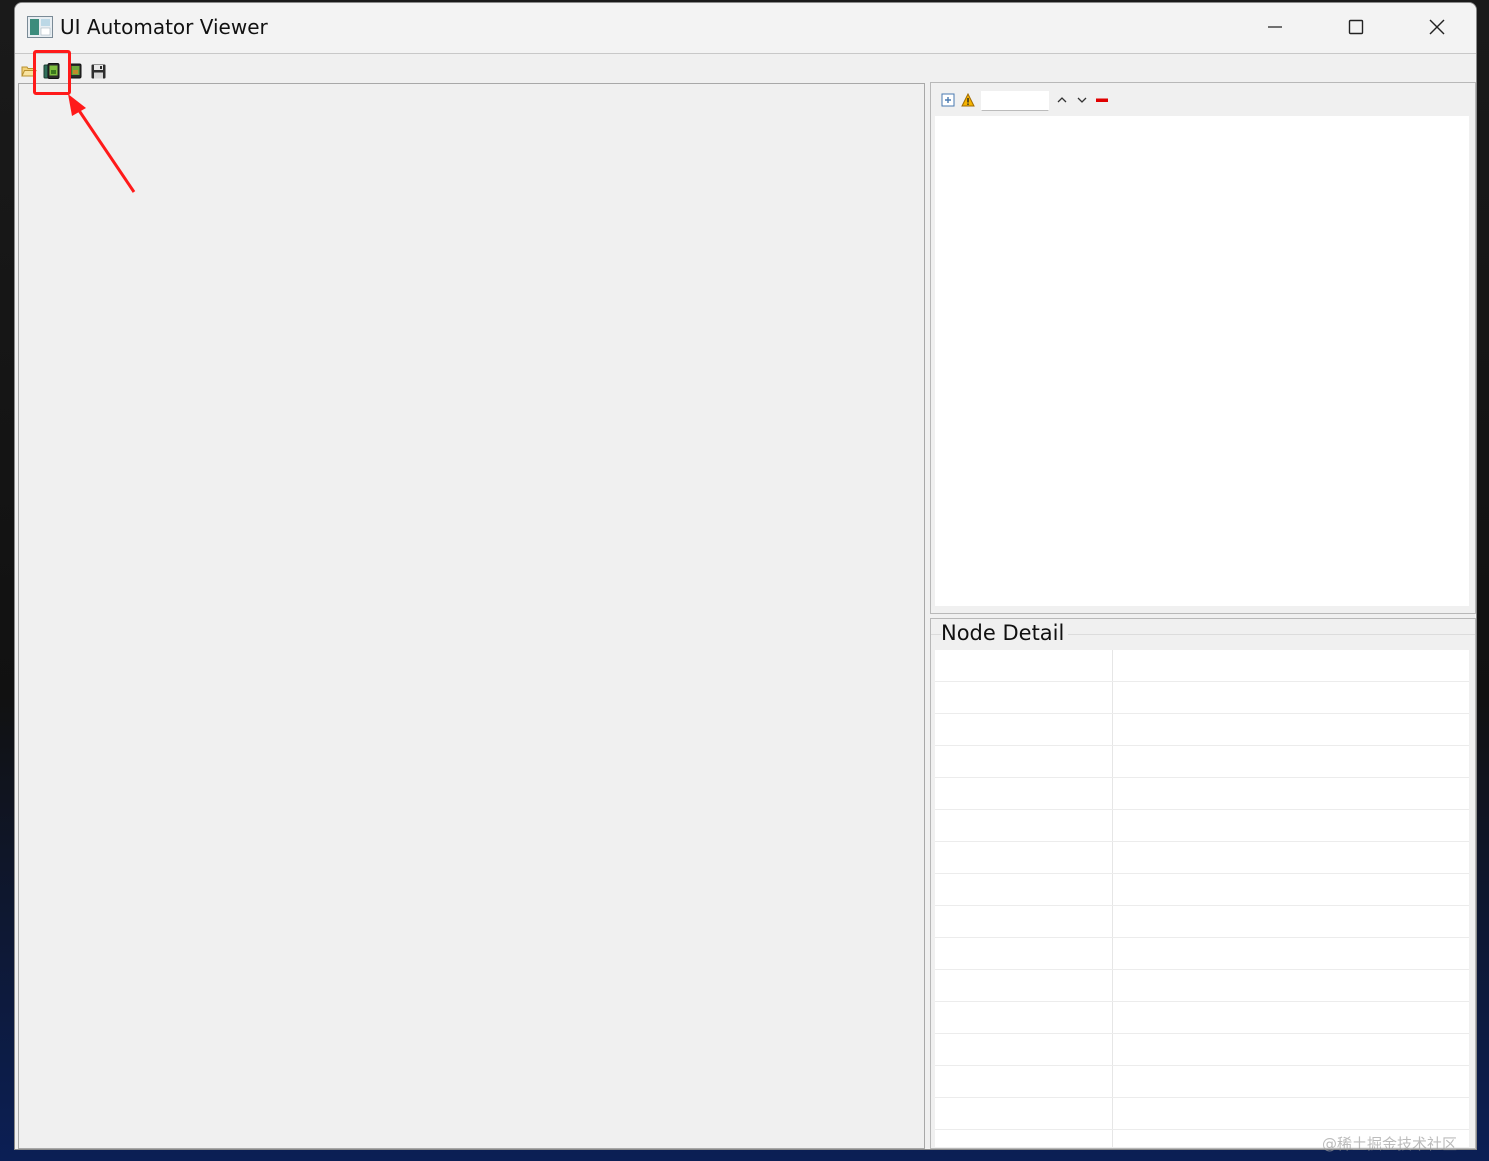  What do you see at coordinates (1102, 101) in the screenshot?
I see `clear-icon` at bounding box center [1102, 101].